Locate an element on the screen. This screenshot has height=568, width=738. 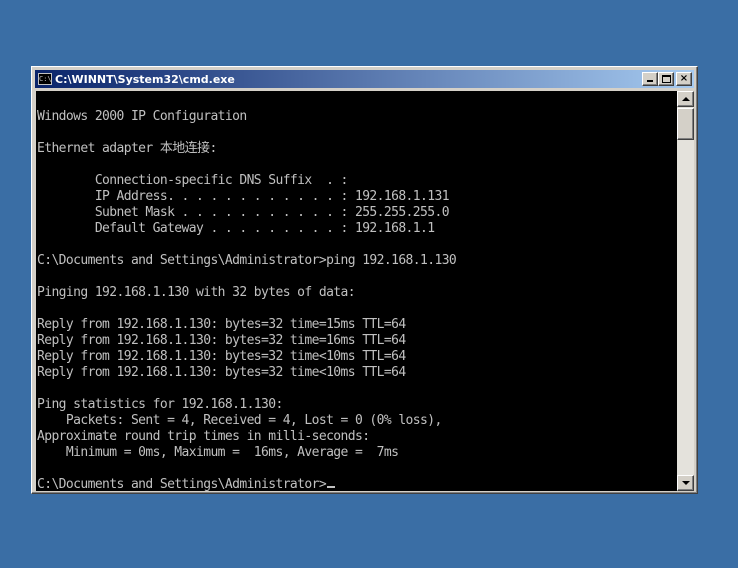
vertical-scrollbar is located at coordinates (685, 291).